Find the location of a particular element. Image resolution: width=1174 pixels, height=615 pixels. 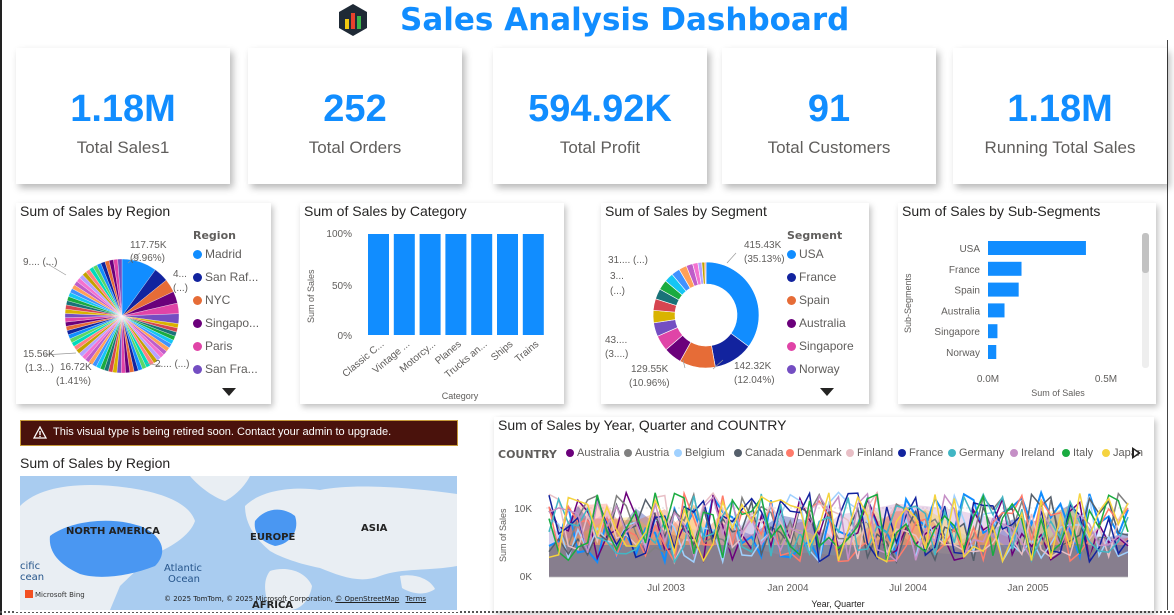

donut-label: 129.55K is located at coordinates (650, 369).